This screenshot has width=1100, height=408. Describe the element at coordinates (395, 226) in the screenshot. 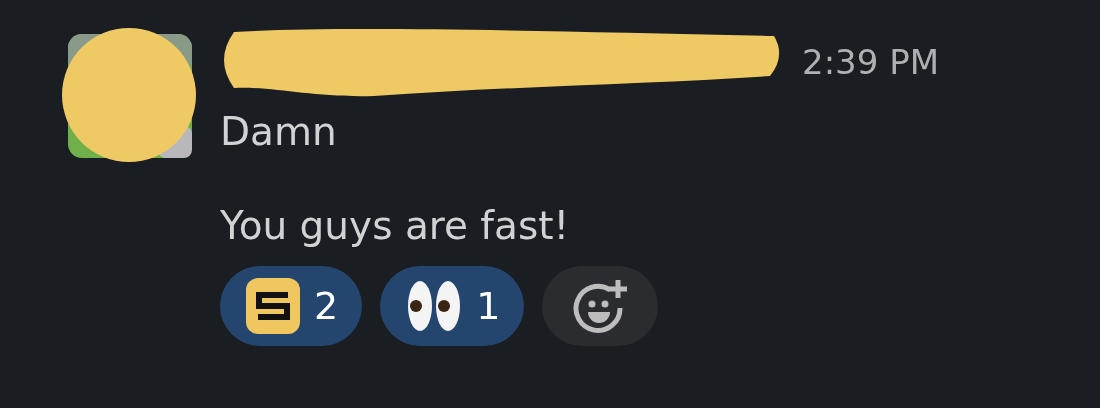

I see `message-text: You guys are fast!` at that location.